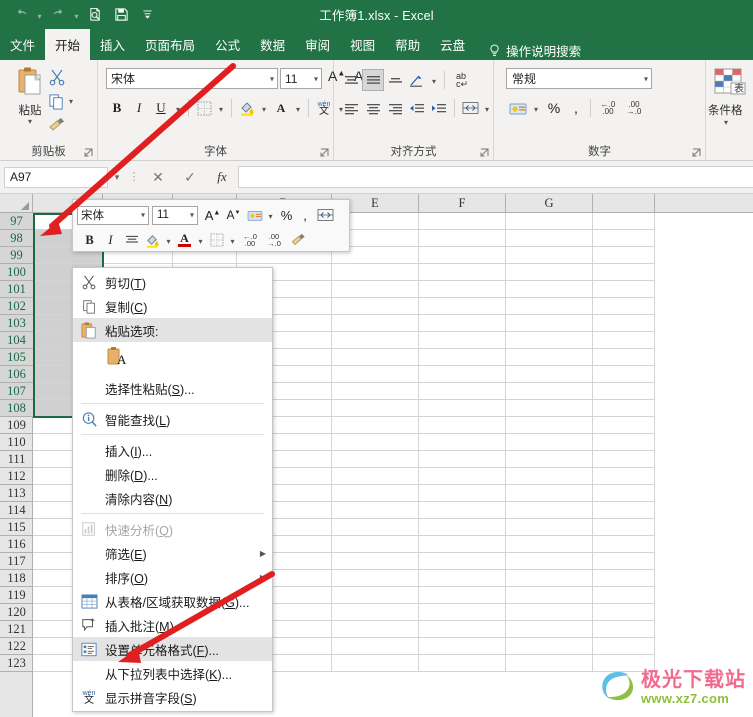 The width and height of the screenshot is (753, 717). Describe the element at coordinates (172, 419) in the screenshot. I see `context-menu-item: 智能查找(L)` at that location.